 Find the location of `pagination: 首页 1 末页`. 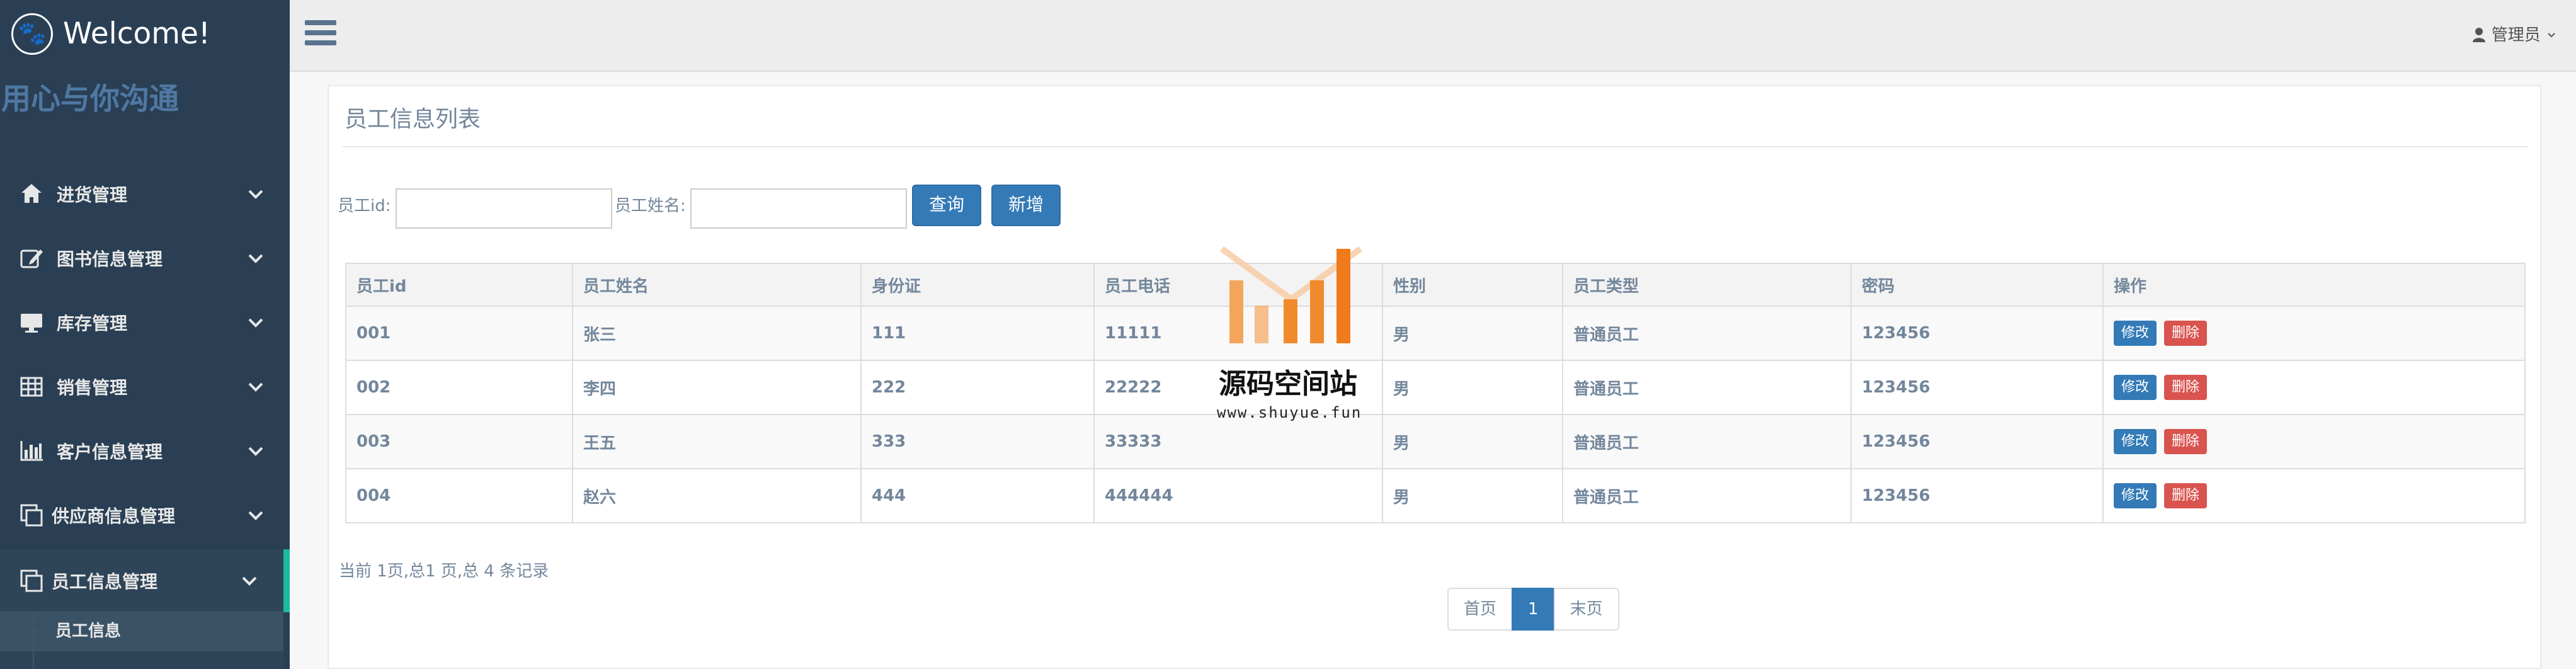

pagination: 首页 1 末页 is located at coordinates (1533, 609).